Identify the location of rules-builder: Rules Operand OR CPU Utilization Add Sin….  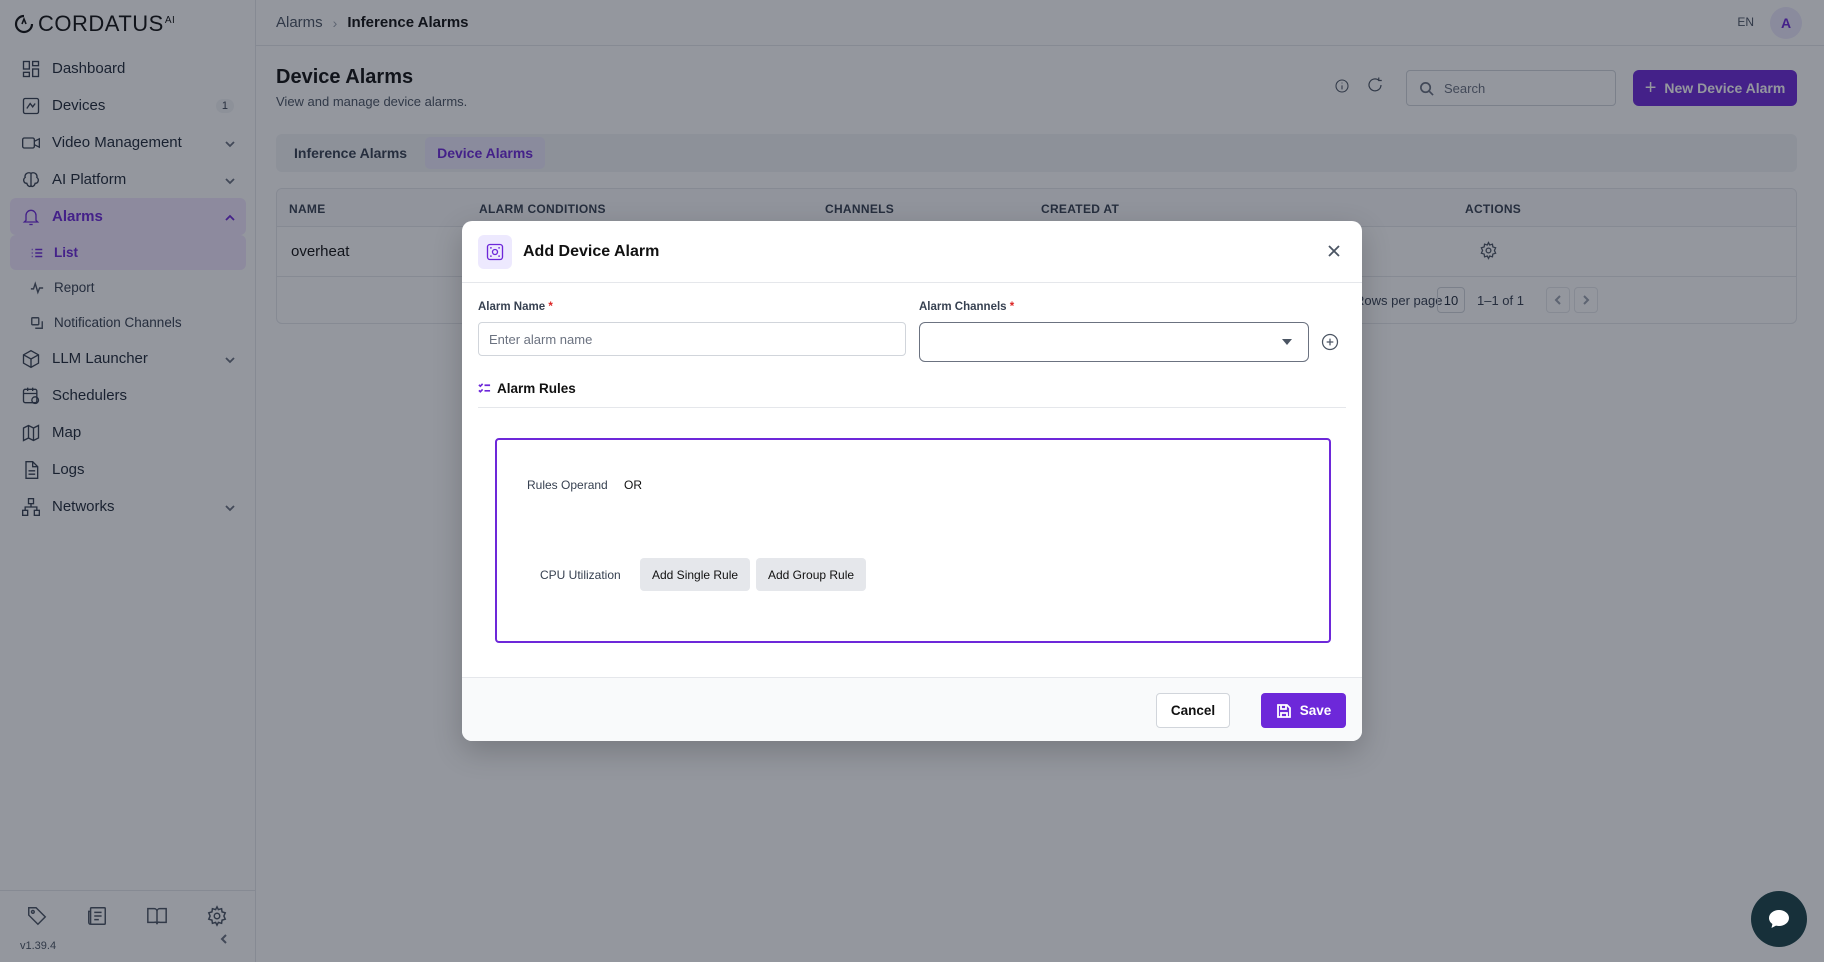
(913, 540).